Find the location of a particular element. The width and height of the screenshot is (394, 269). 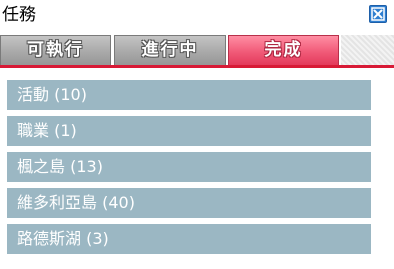

active-tab-underline is located at coordinates (197, 66).